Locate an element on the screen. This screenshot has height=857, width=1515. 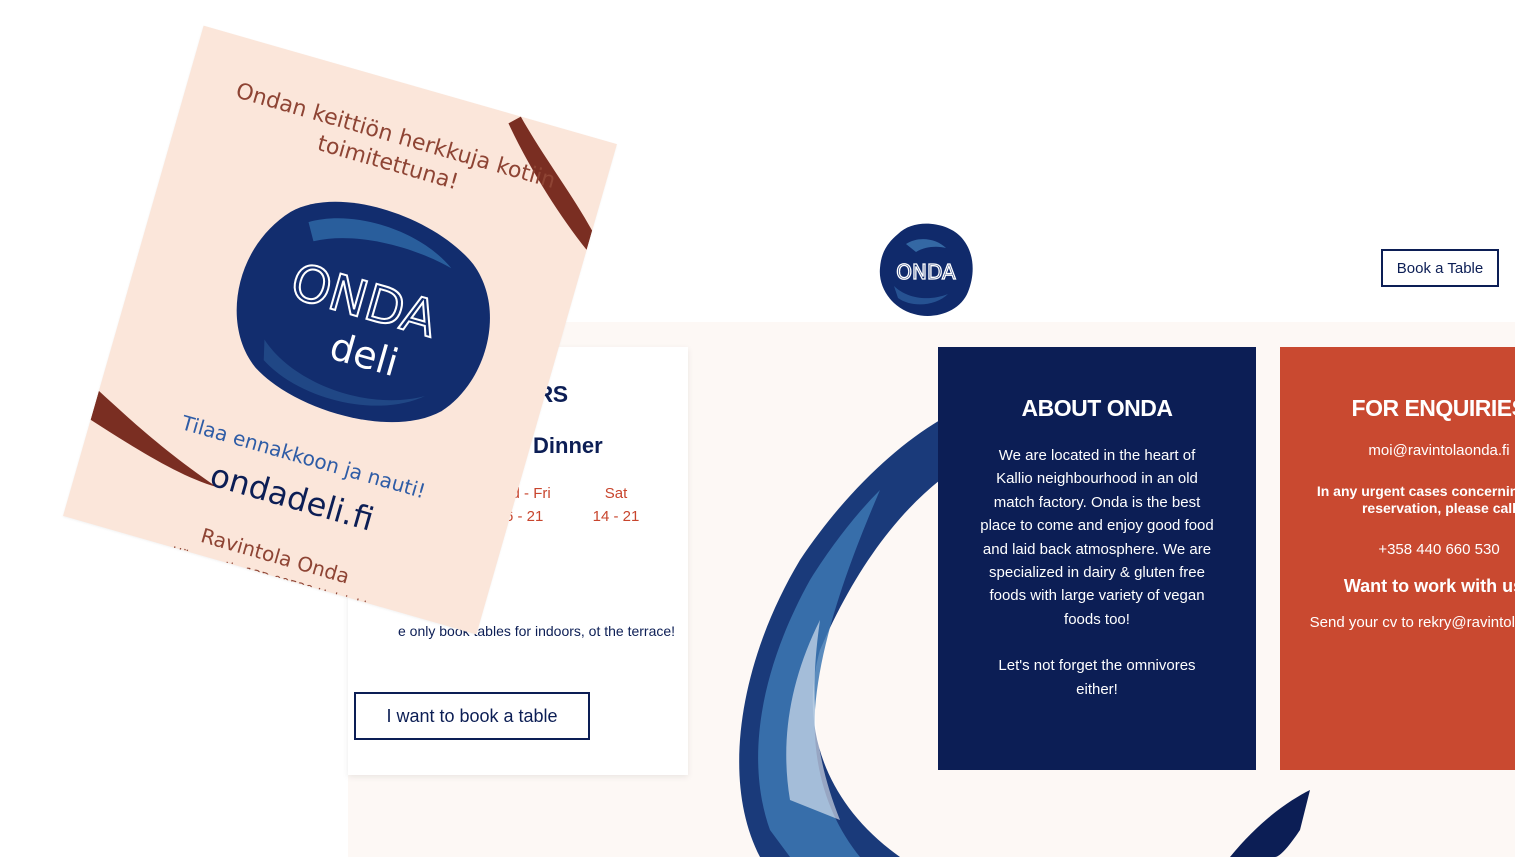
book-table-button: I want to book a table is located at coordinates (472, 716).